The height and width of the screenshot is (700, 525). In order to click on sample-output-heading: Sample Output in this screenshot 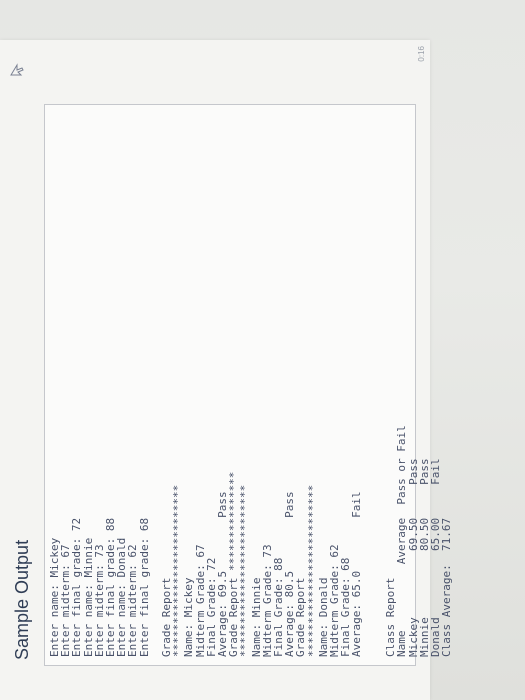, I will do `click(22, 599)`.